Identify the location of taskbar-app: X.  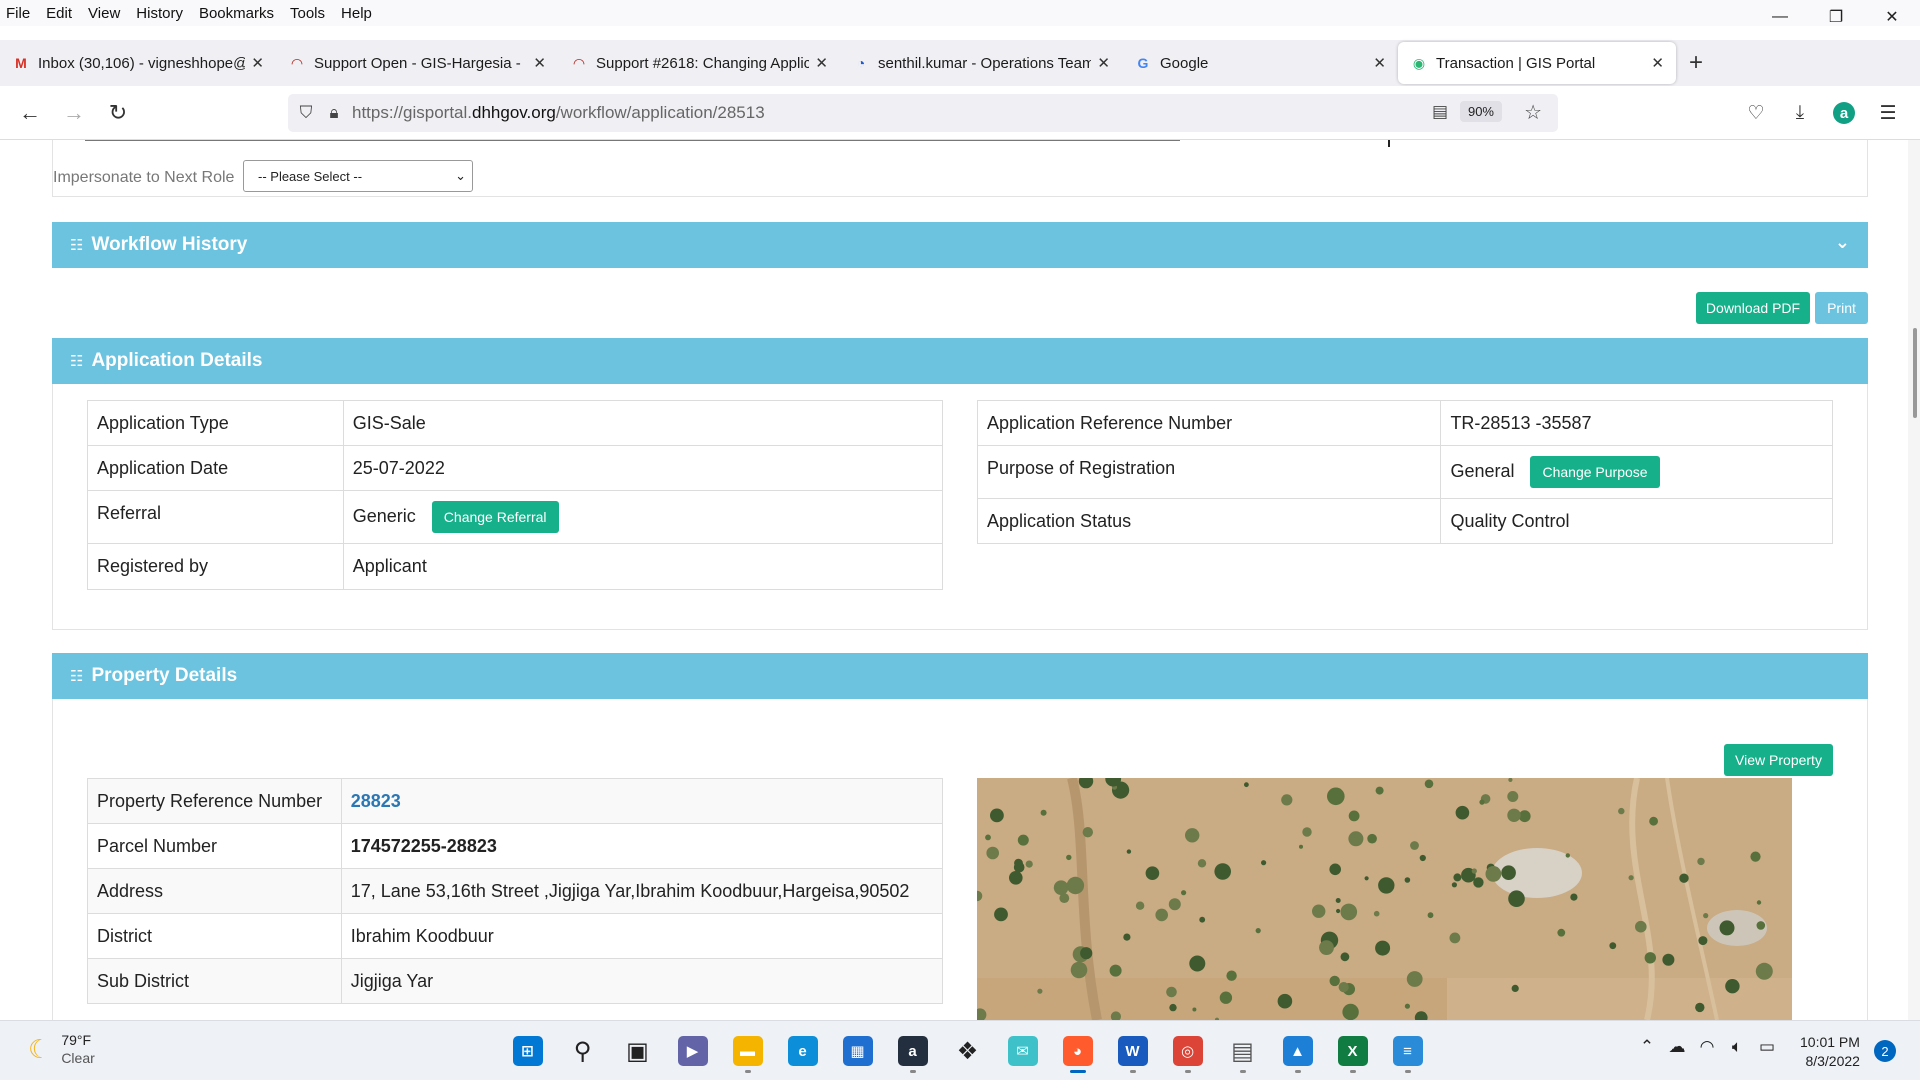
(1352, 1051).